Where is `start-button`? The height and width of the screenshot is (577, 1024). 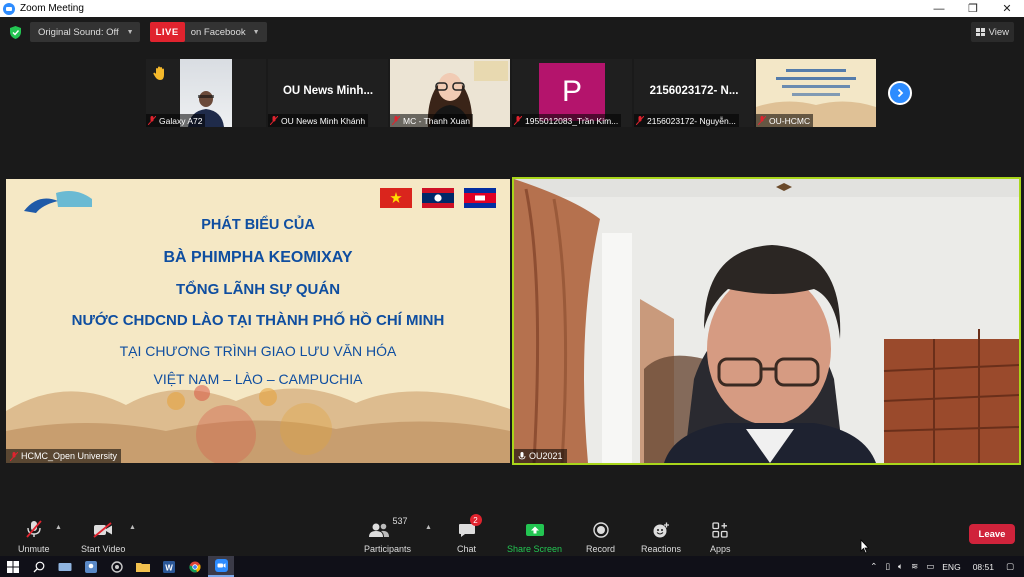 start-button is located at coordinates (13, 566).